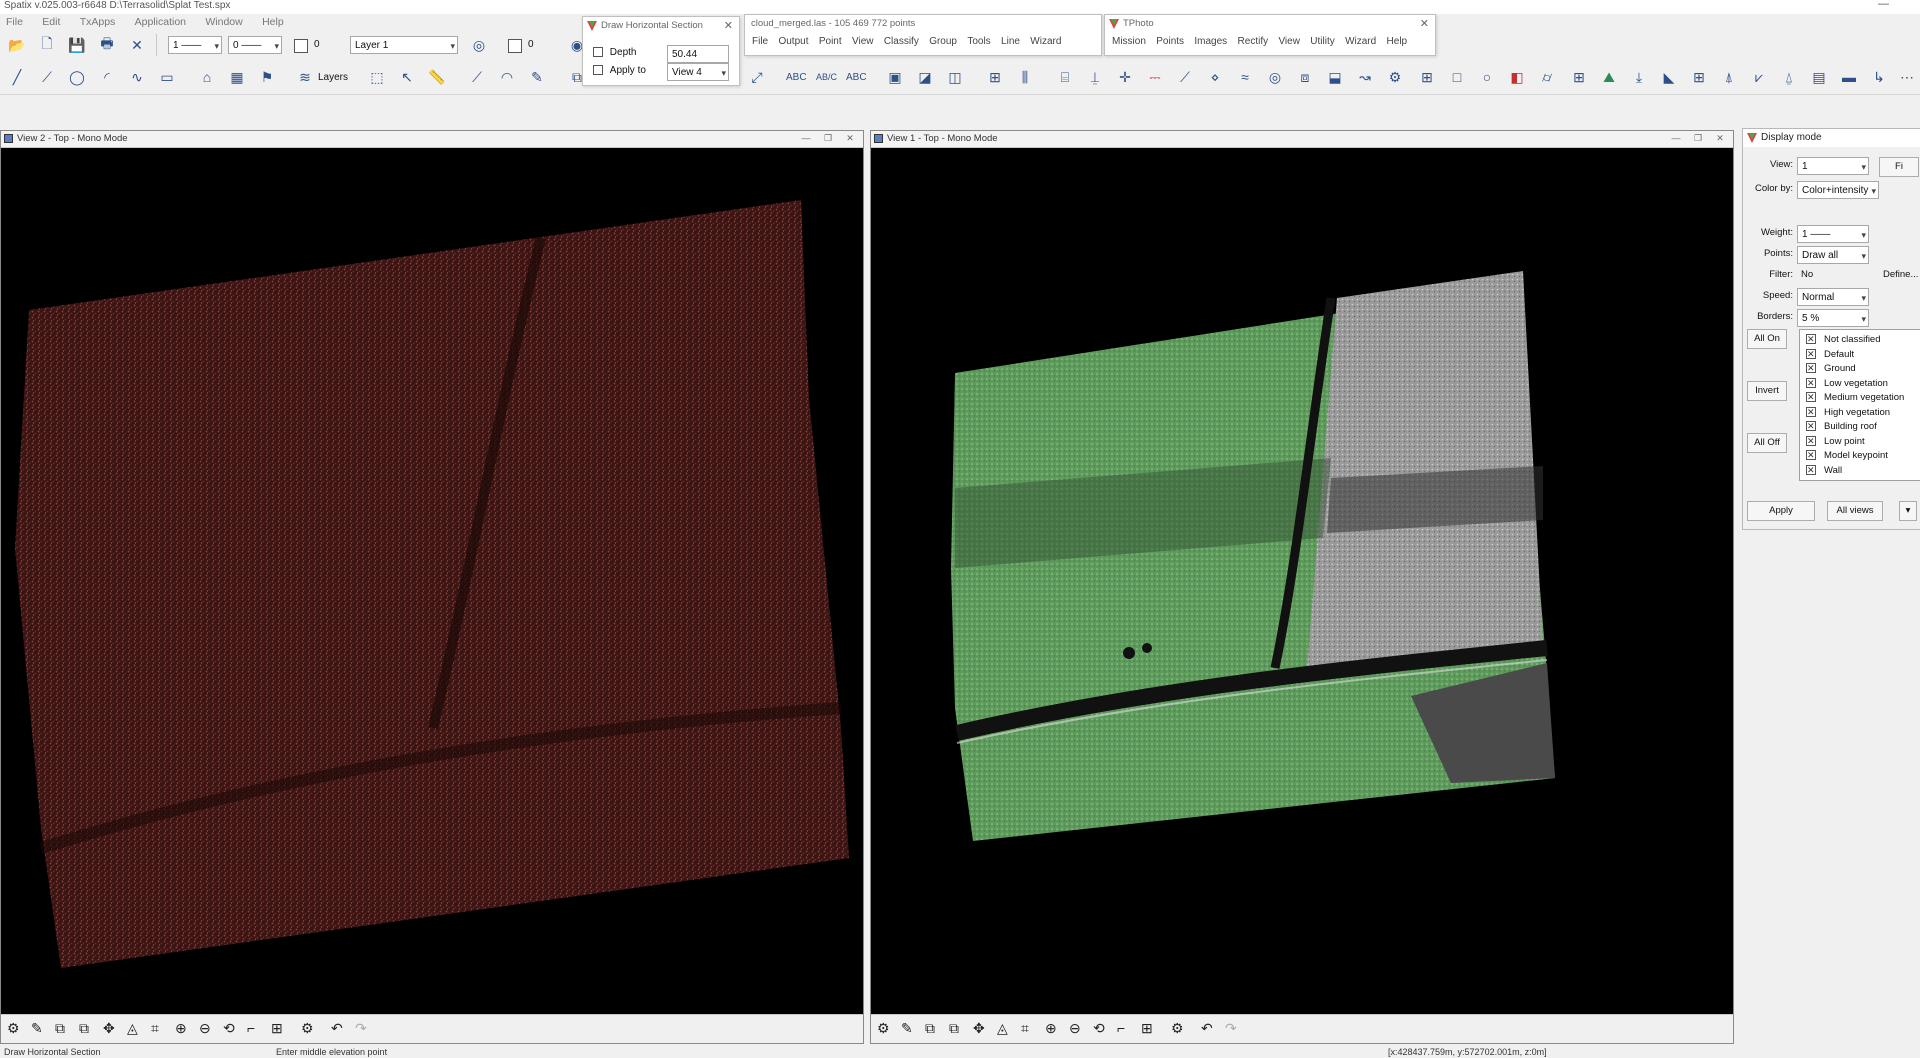  What do you see at coordinates (757, 77) in the screenshot?
I see `extend-tool-icon: ⤢` at bounding box center [757, 77].